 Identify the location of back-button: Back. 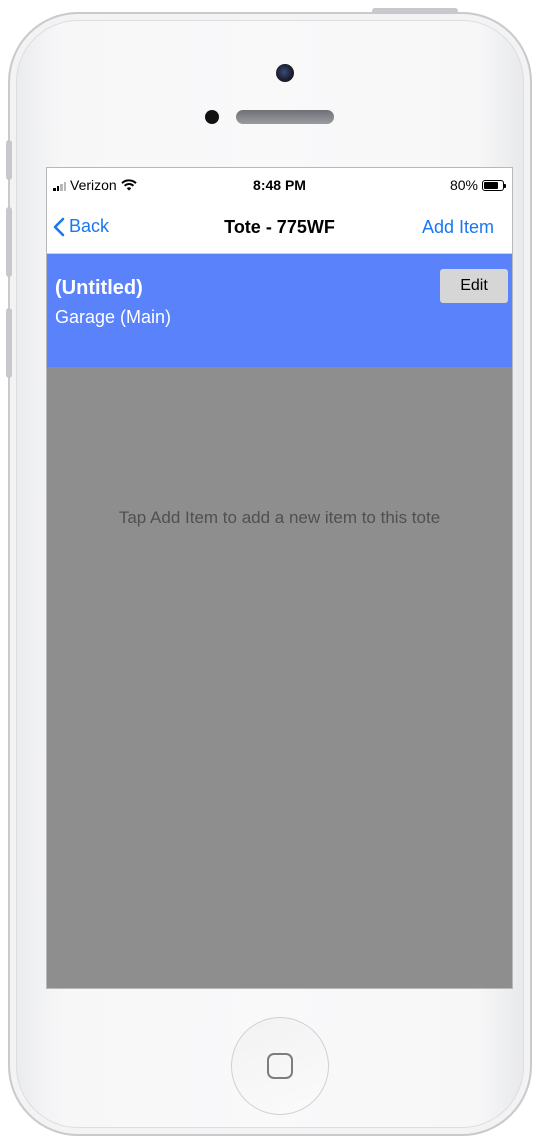
(81, 226).